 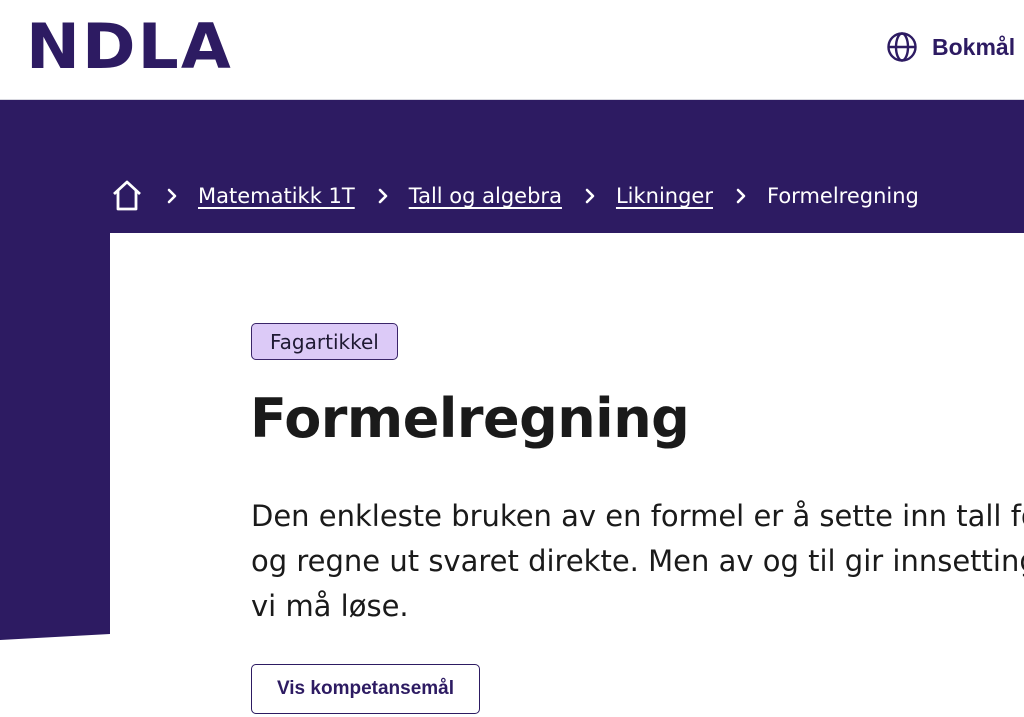 What do you see at coordinates (470, 418) in the screenshot?
I see `page-title: Formelregning` at bounding box center [470, 418].